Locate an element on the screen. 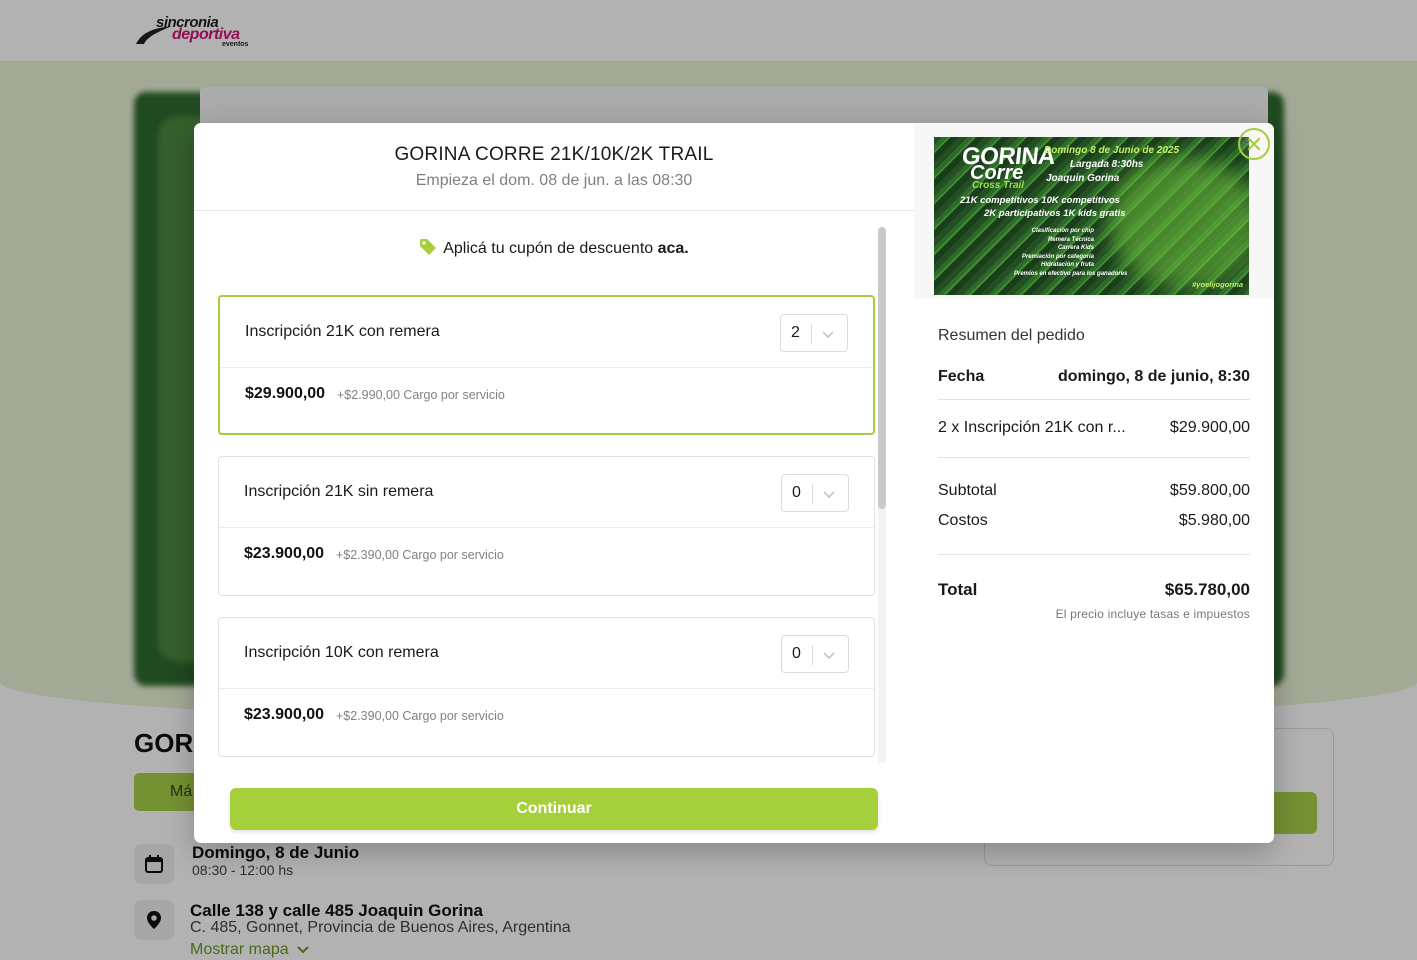  banner-place: Joaquin Gorina is located at coordinates (1083, 178).